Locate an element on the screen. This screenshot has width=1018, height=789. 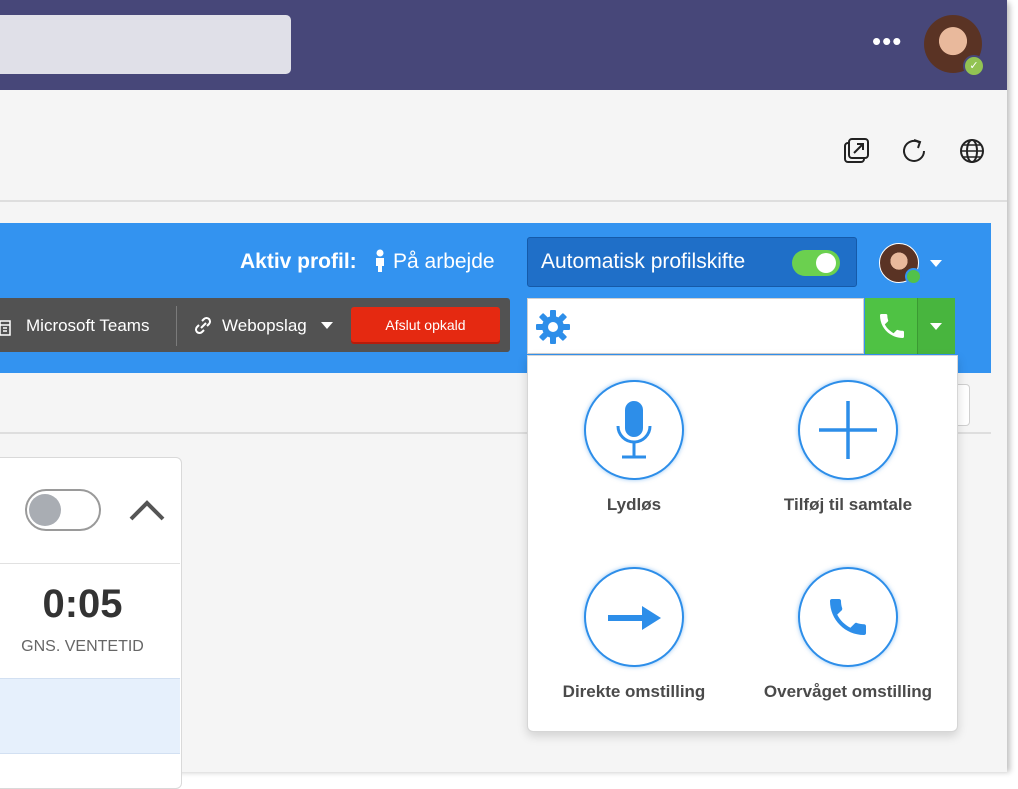
active-profile-label: Aktiv profil: is located at coordinates (298, 261).